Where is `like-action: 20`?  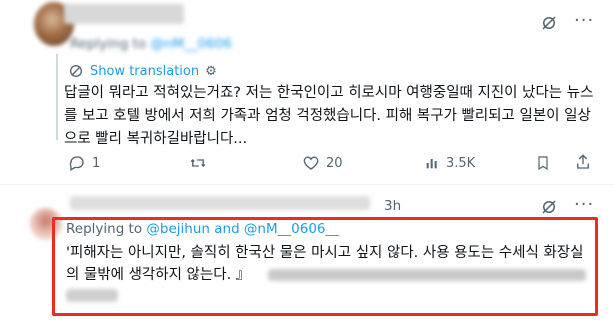 like-action: 20 is located at coordinates (322, 163).